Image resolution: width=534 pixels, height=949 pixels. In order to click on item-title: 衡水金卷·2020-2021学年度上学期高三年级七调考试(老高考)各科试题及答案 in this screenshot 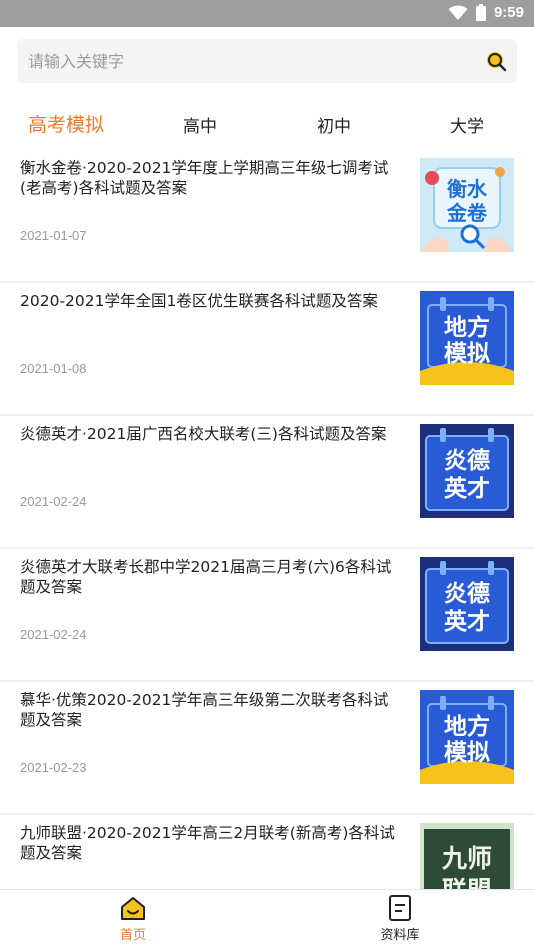, I will do `click(204, 178)`.